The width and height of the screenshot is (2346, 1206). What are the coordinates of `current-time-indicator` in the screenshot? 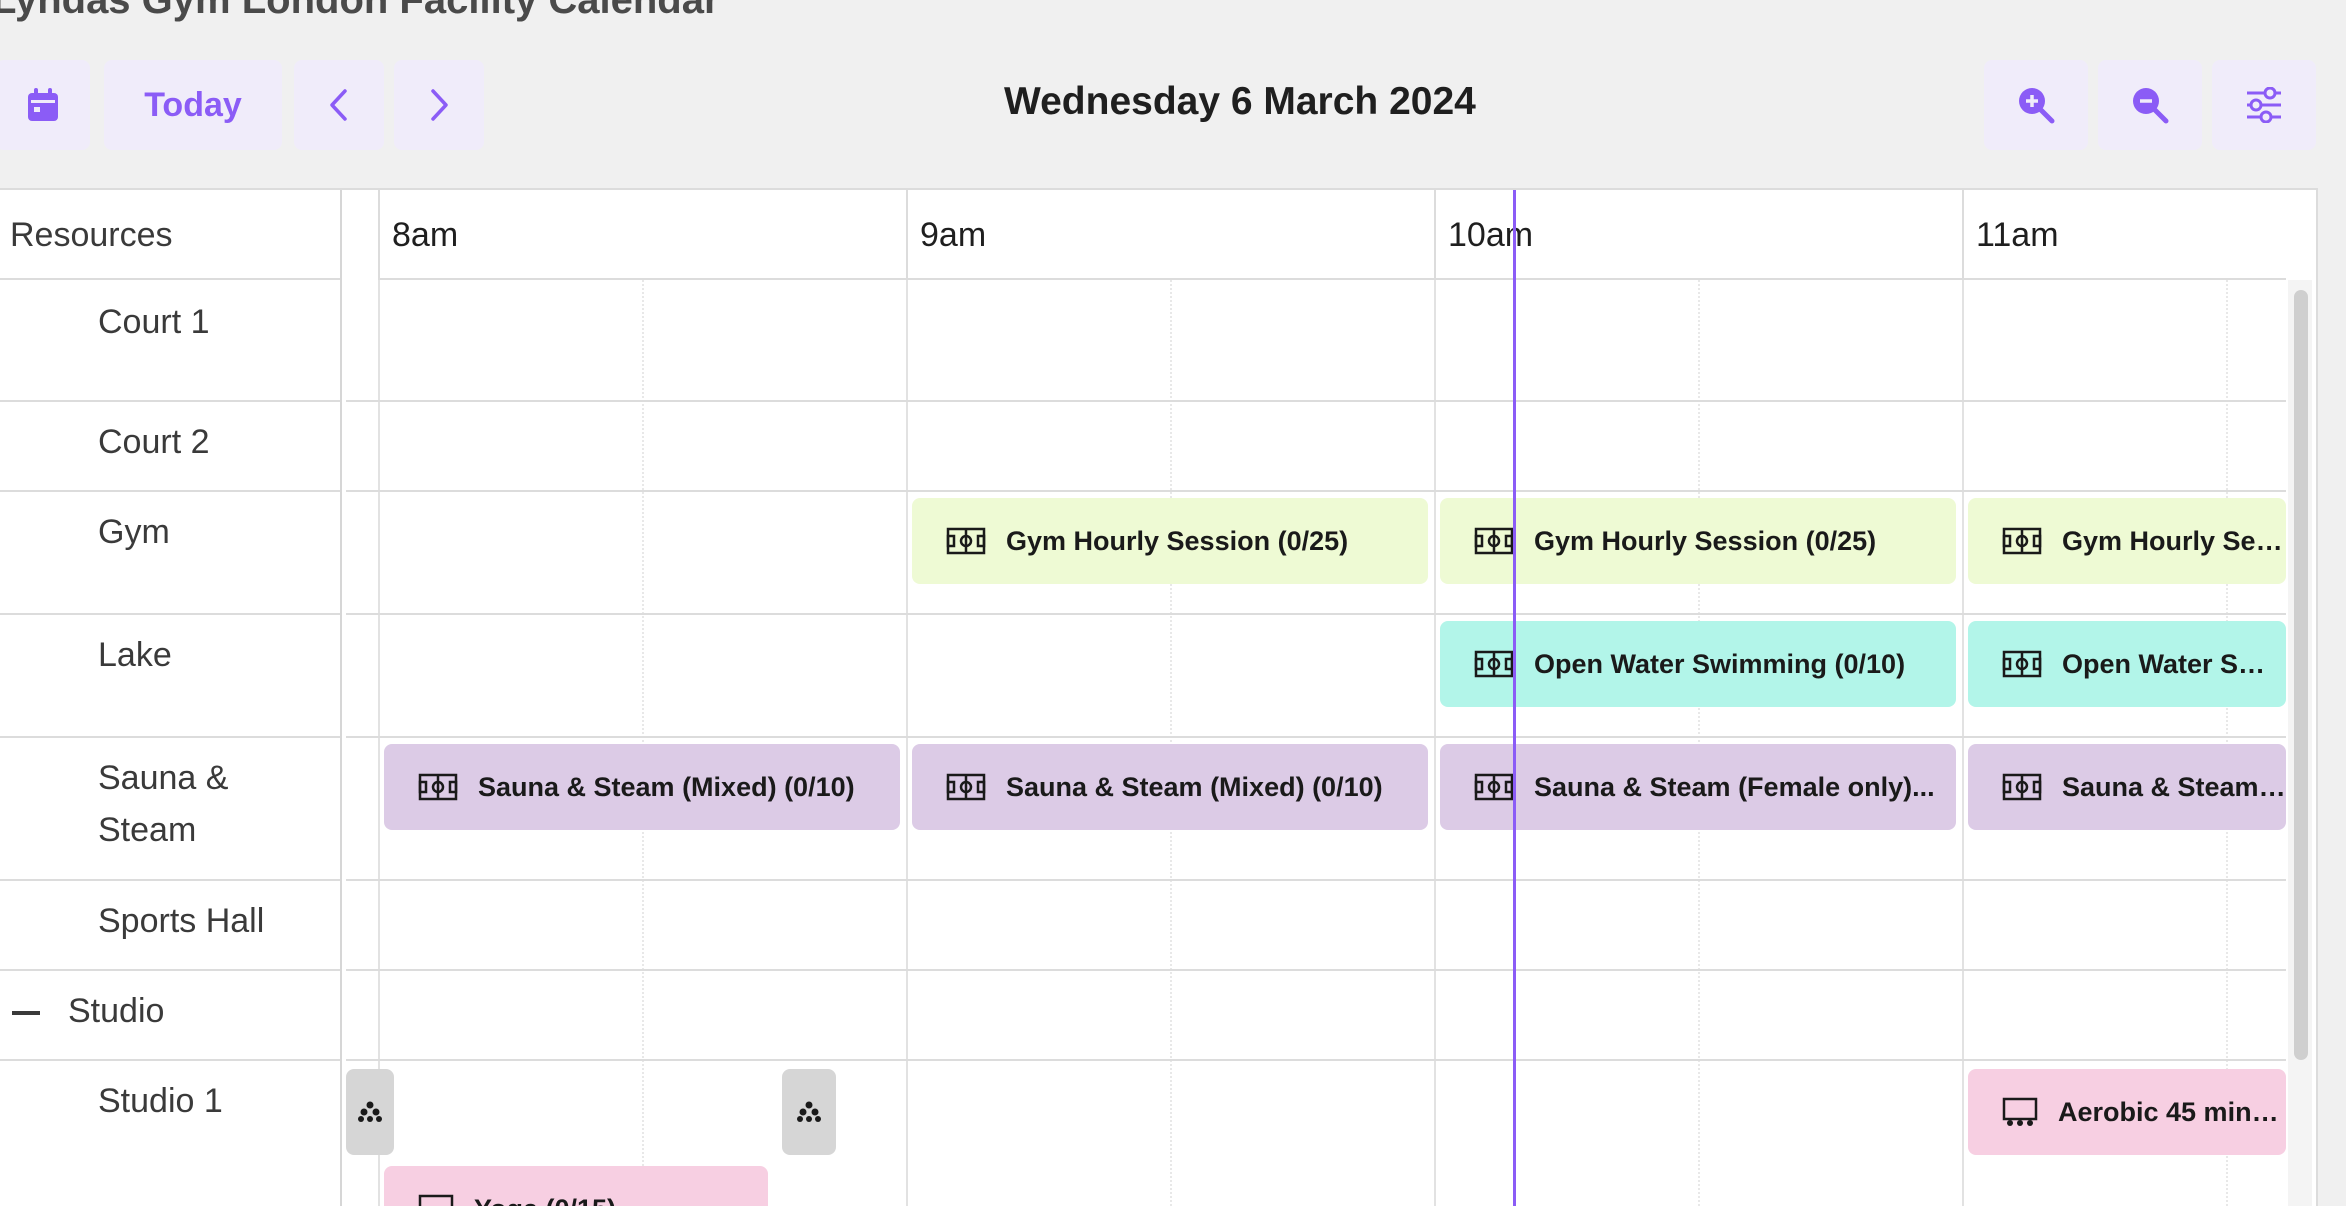 It's located at (1514, 698).